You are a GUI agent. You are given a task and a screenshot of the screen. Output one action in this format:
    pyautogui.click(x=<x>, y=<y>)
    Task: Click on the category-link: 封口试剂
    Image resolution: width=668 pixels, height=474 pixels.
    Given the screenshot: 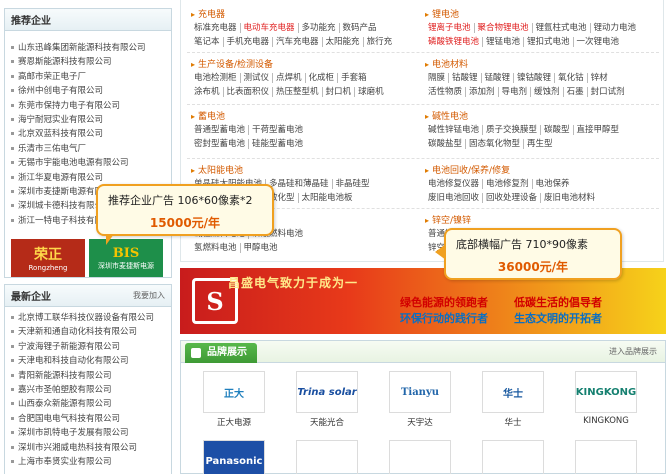 What is the action you would take?
    pyautogui.click(x=607, y=92)
    